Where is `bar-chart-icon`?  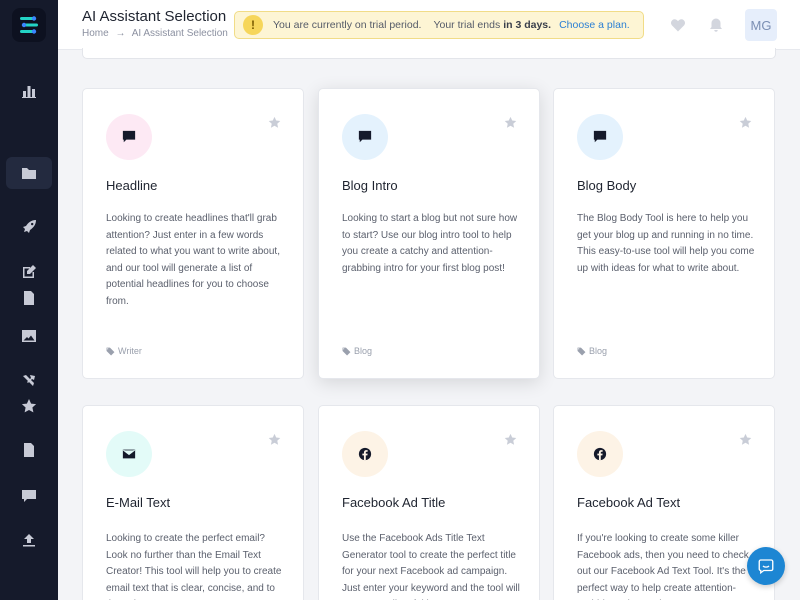 bar-chart-icon is located at coordinates (29, 91).